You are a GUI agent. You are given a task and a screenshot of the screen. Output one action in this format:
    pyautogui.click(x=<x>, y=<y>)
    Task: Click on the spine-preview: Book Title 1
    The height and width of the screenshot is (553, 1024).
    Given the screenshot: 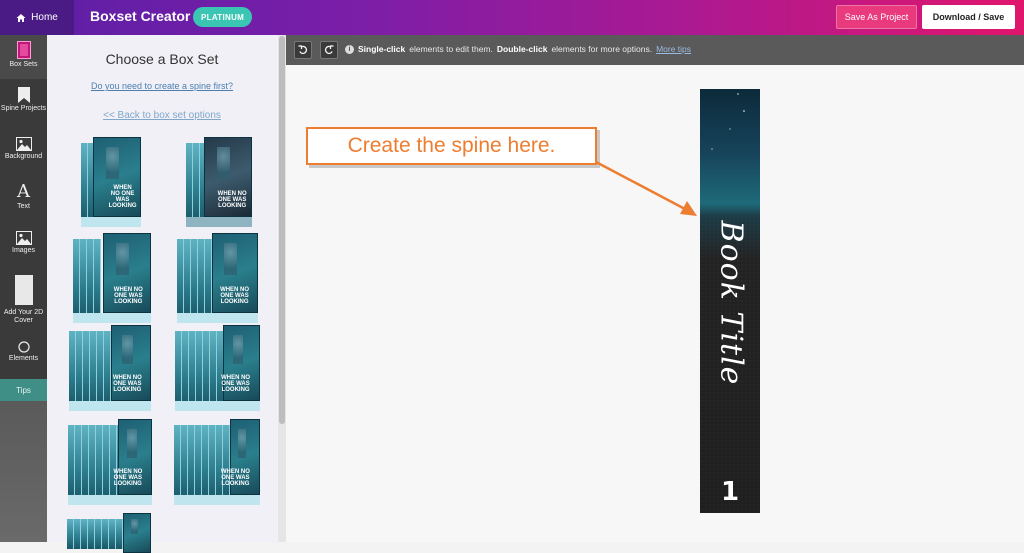 What is the action you would take?
    pyautogui.click(x=730, y=301)
    